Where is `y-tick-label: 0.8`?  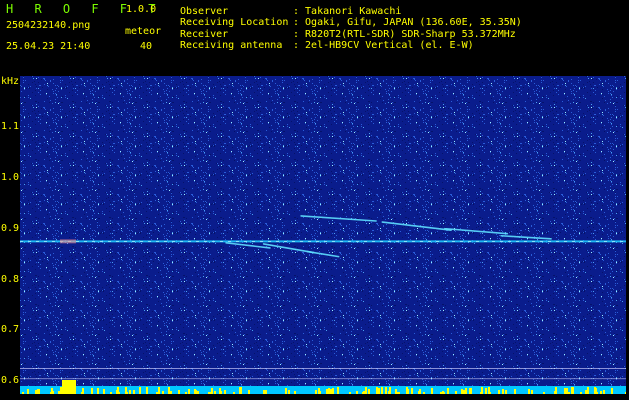 y-tick-label: 0.8 is located at coordinates (10, 279).